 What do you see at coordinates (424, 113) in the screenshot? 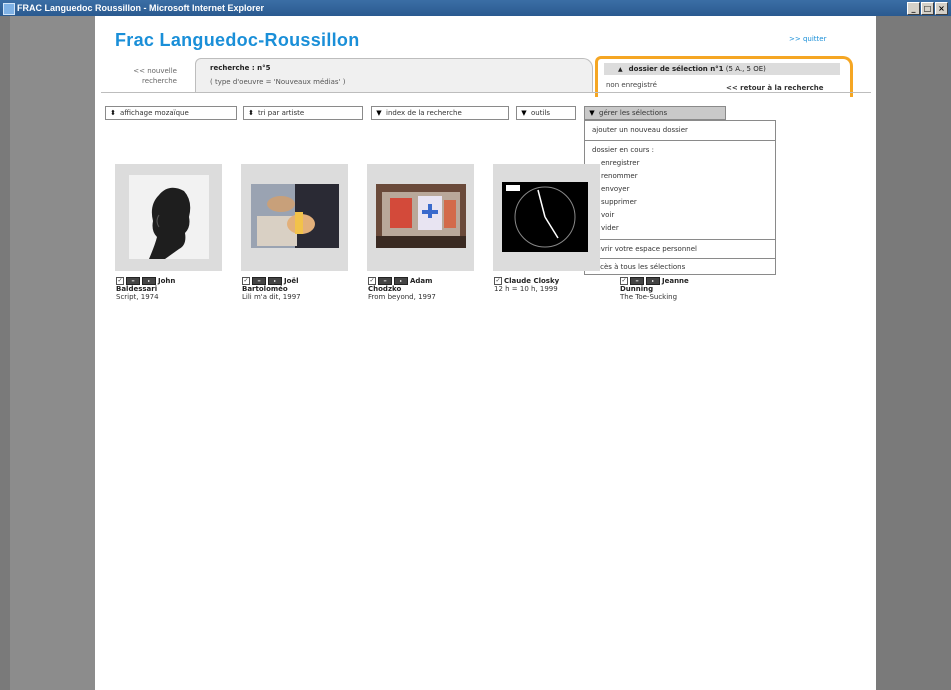
I see `index-label: index de la recherche` at bounding box center [424, 113].